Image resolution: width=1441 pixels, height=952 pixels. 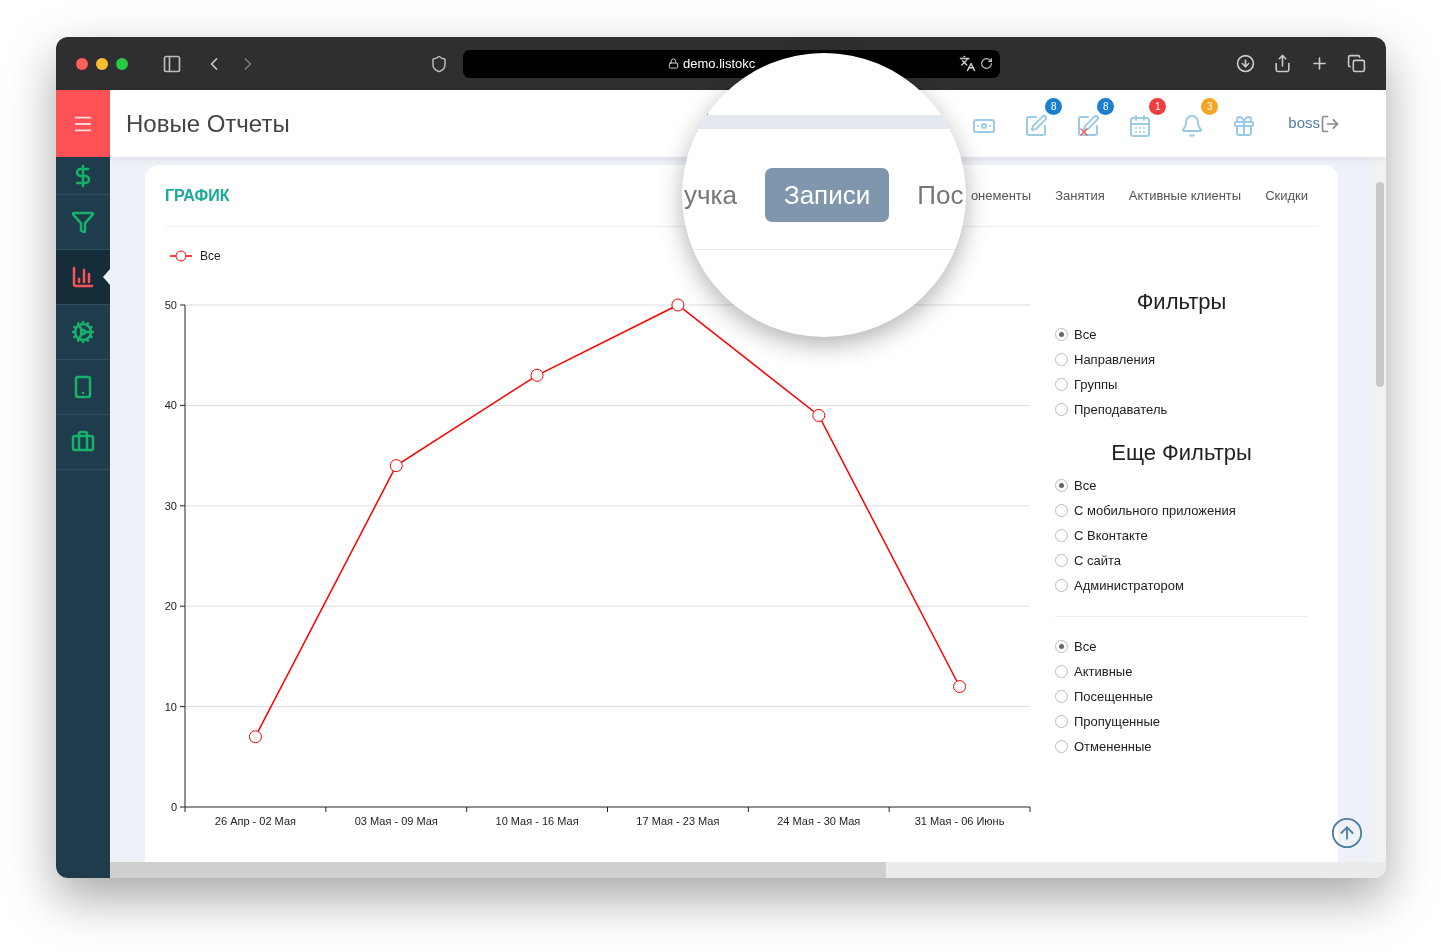 What do you see at coordinates (439, 63) in the screenshot?
I see `shield-icon` at bounding box center [439, 63].